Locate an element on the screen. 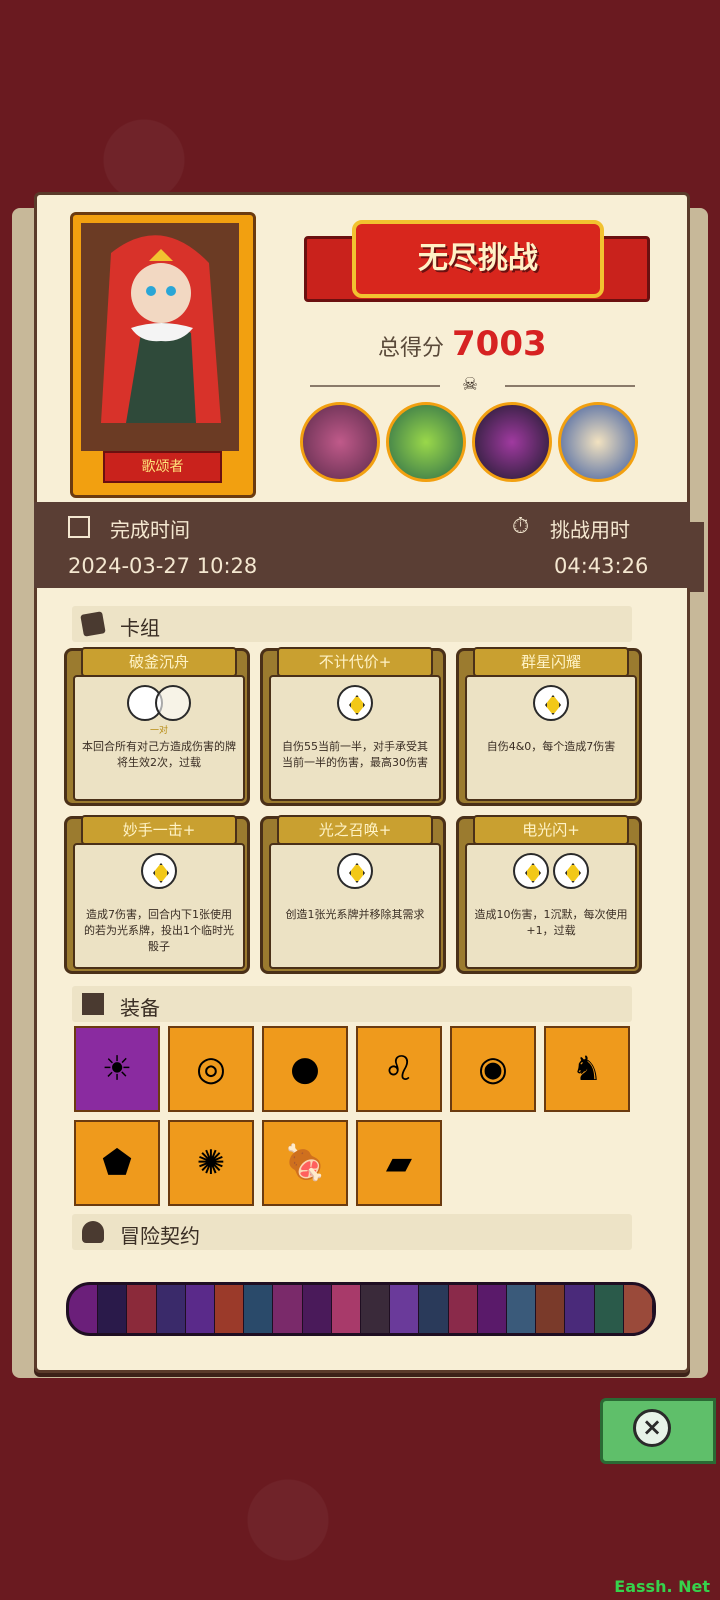 The image size is (720, 1600). card-title: 破釜沉舟 is located at coordinates (159, 662).